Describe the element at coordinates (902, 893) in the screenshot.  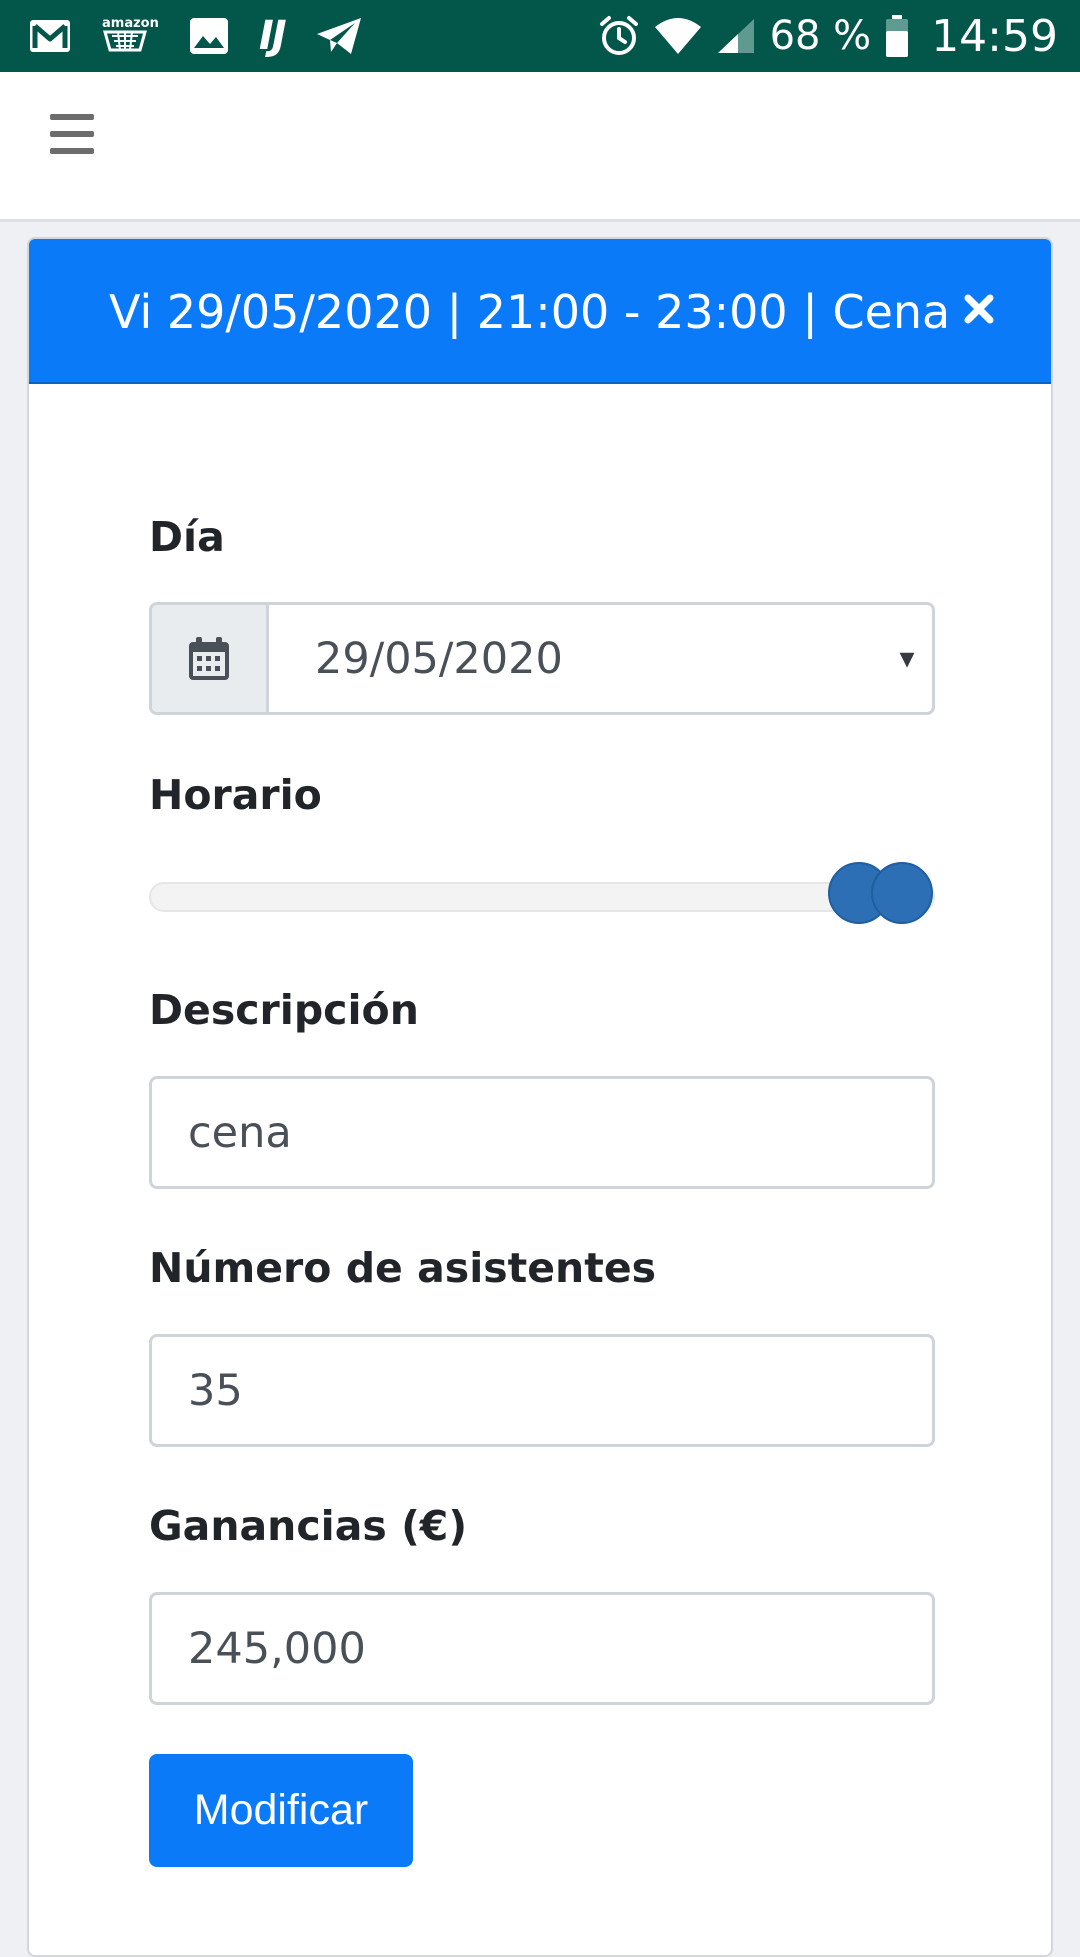
I see `slider-end-handle` at that location.